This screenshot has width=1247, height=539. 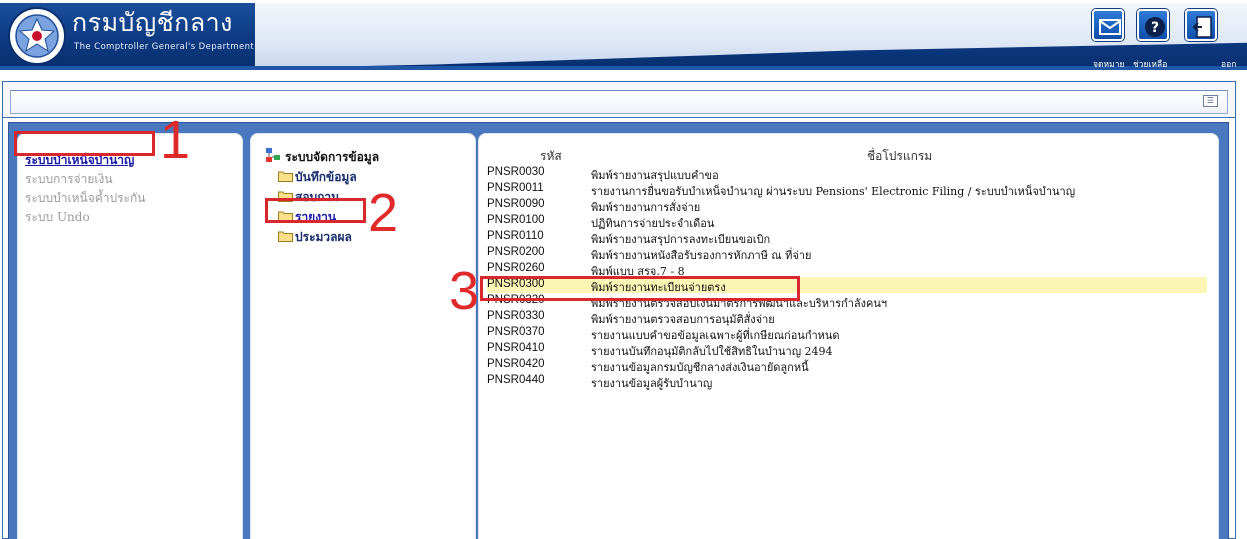 I want to click on mail-label: จดหมาย, so click(x=1108, y=64).